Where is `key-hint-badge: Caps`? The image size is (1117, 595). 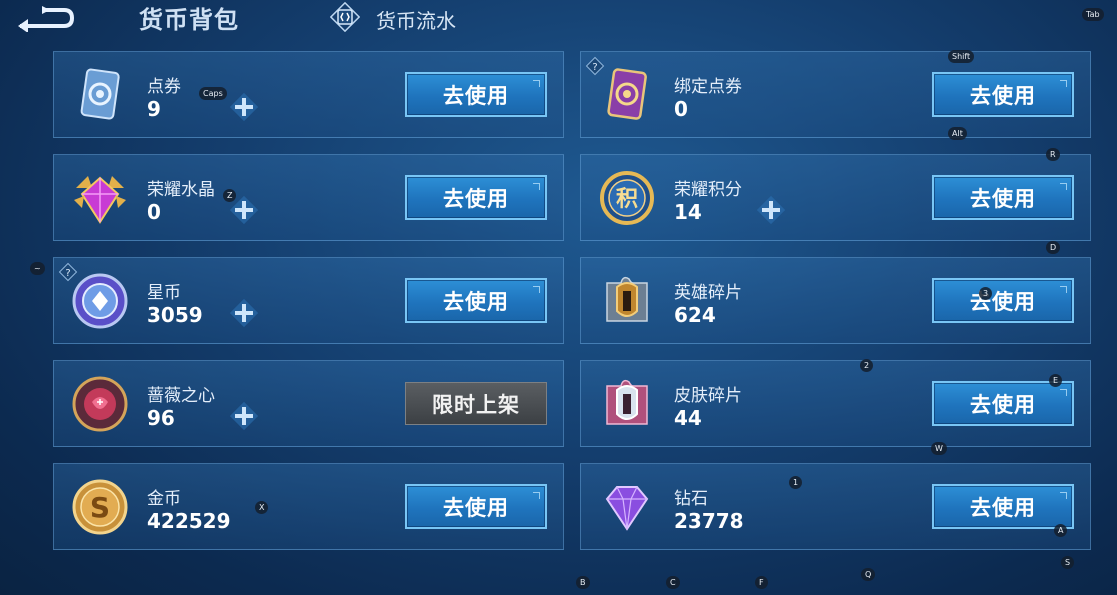 key-hint-badge: Caps is located at coordinates (213, 93).